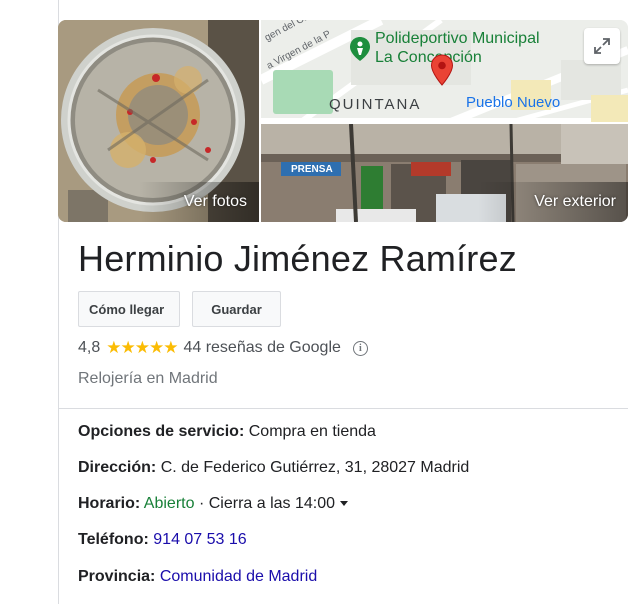 The image size is (628, 604). Describe the element at coordinates (158, 121) in the screenshot. I see `watch-photo: Ver fotos` at that location.